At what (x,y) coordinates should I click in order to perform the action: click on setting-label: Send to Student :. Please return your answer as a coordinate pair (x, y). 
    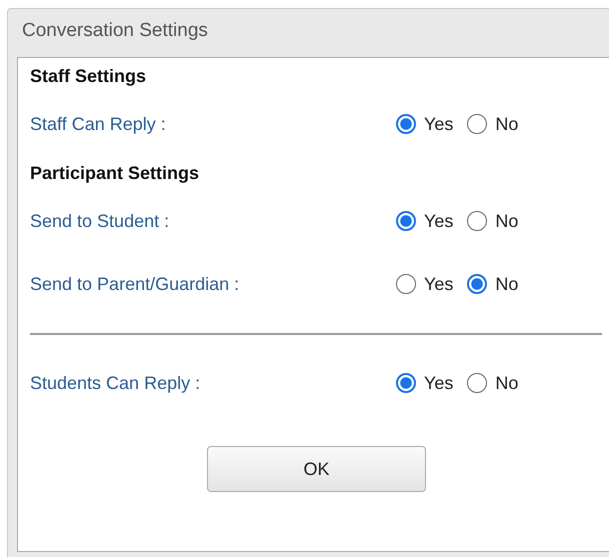
    Looking at the image, I should click on (100, 221).